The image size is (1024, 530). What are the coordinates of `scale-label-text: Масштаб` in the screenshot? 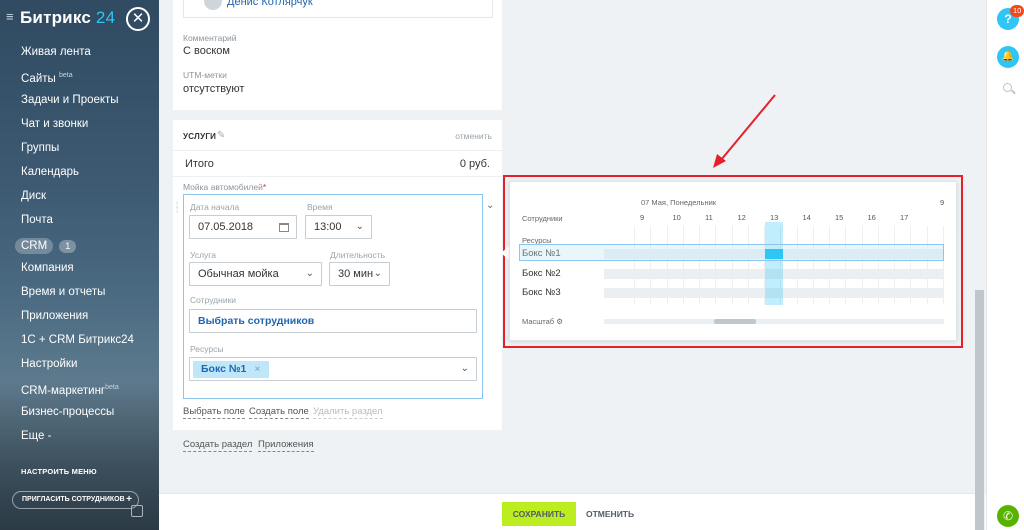 It's located at (538, 321).